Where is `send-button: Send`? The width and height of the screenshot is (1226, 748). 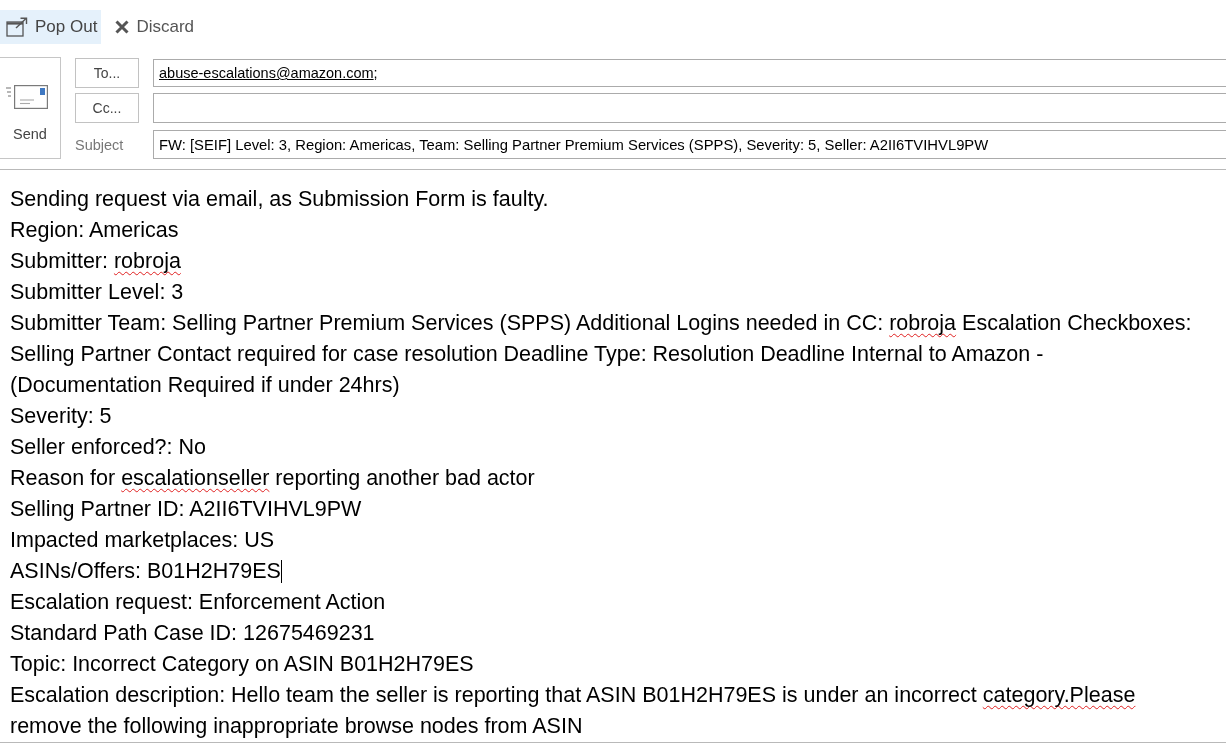 send-button: Send is located at coordinates (30, 108).